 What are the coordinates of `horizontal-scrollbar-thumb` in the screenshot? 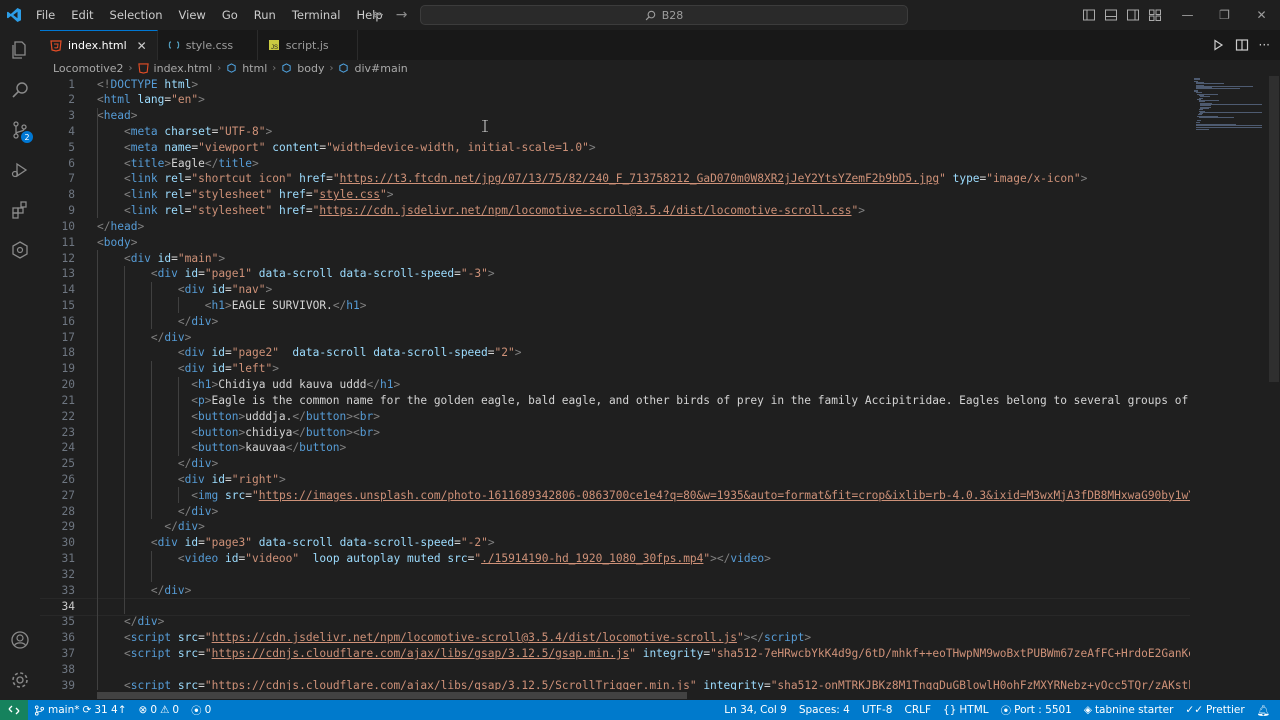 It's located at (392, 695).